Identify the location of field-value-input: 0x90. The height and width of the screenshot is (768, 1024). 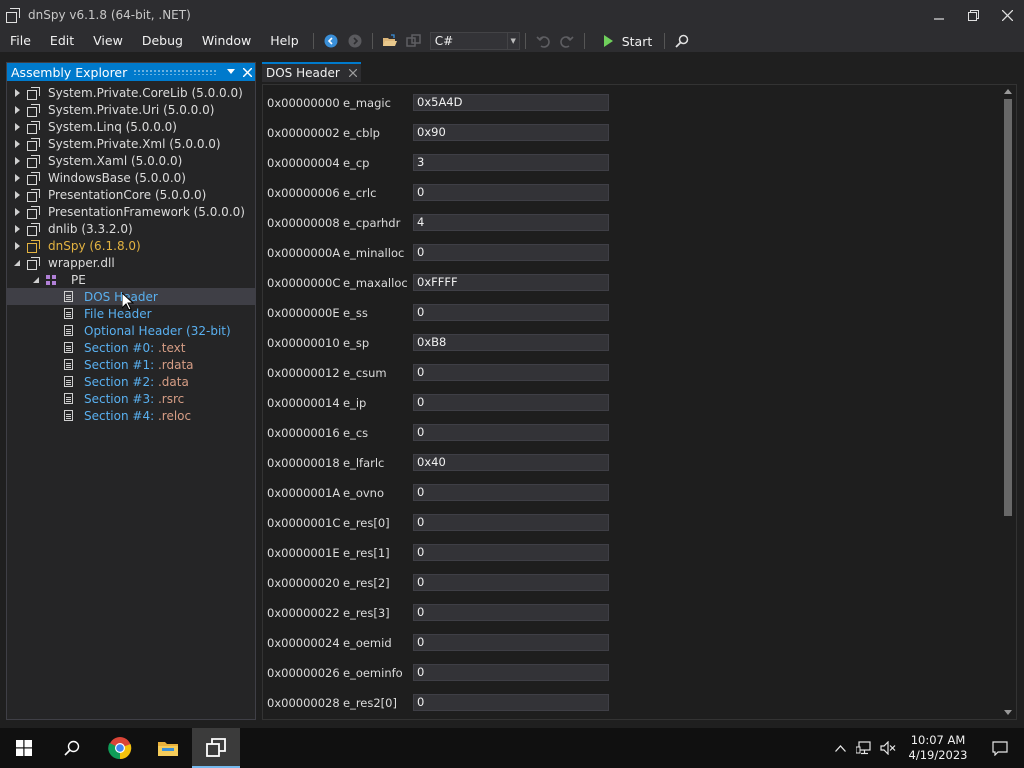
(511, 132).